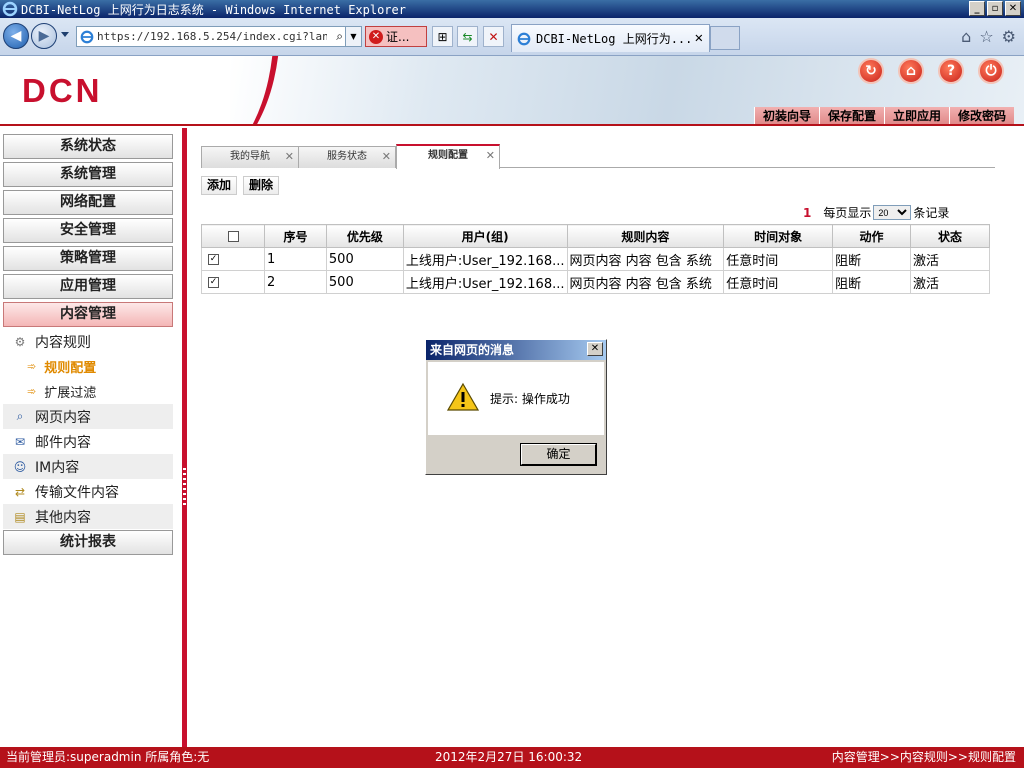 This screenshot has width=1024, height=768. Describe the element at coordinates (472, 350) in the screenshot. I see `dialog-title: 来自网页的消息` at that location.